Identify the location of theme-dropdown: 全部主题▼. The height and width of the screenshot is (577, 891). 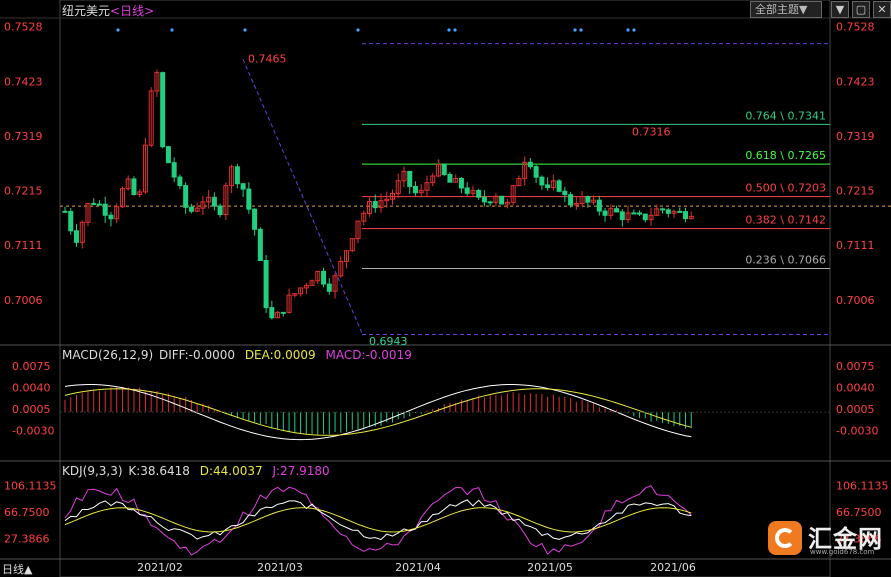
(786, 9).